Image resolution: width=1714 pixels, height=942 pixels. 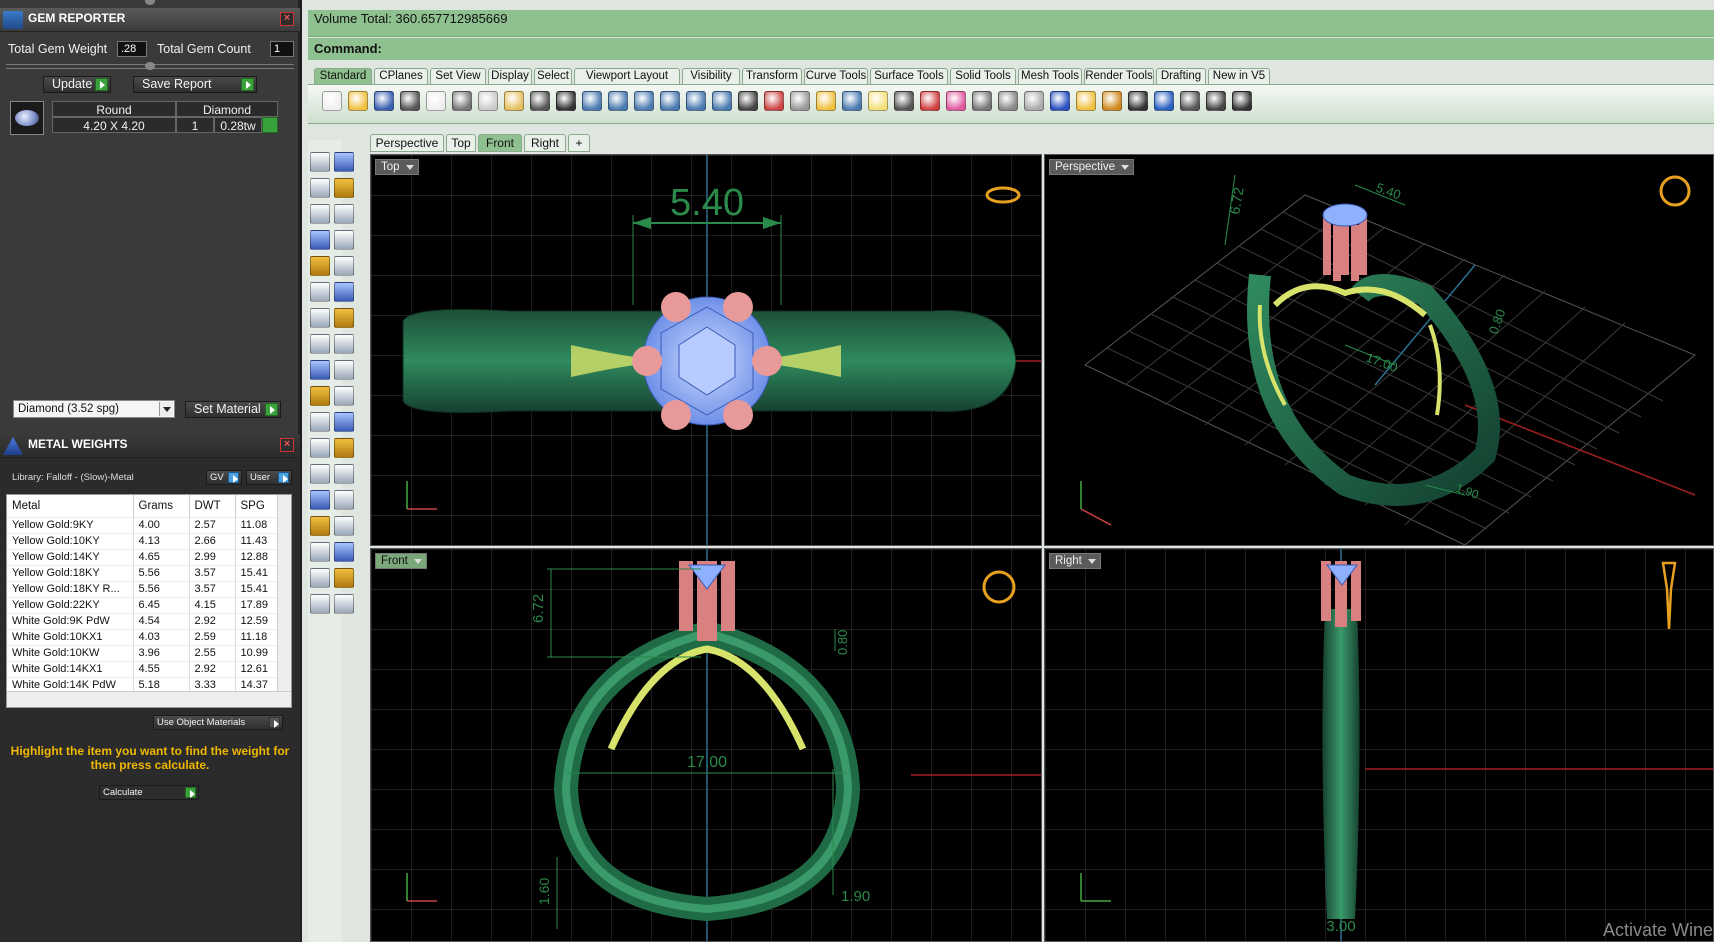 I want to click on col-grams: Grams, so click(x=161, y=506).